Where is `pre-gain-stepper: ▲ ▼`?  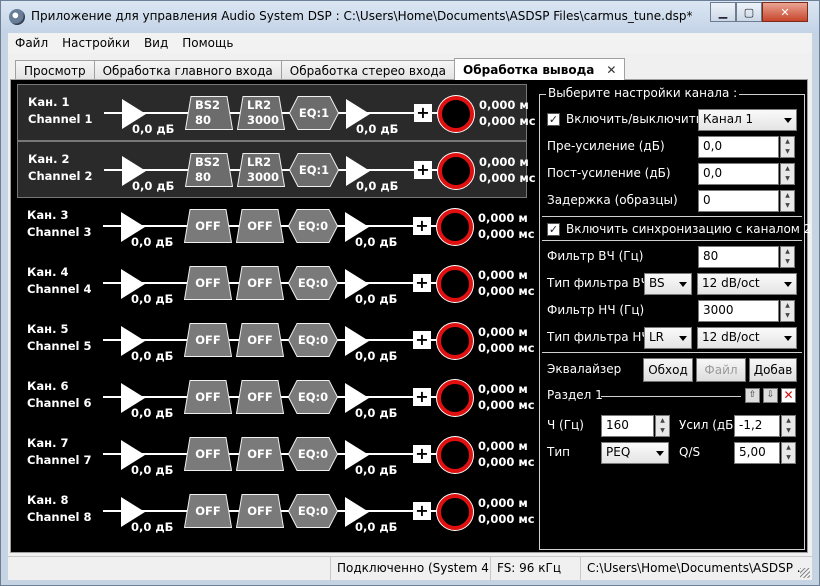 pre-gain-stepper: ▲ ▼ is located at coordinates (787, 147).